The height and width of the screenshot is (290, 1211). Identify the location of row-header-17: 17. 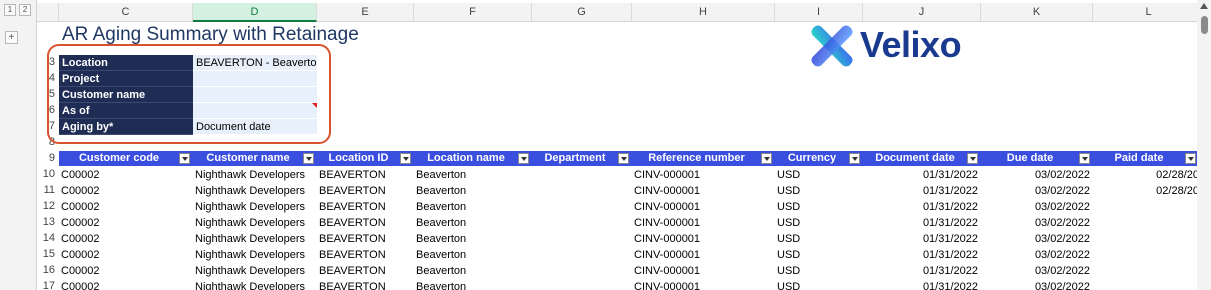
(47, 285).